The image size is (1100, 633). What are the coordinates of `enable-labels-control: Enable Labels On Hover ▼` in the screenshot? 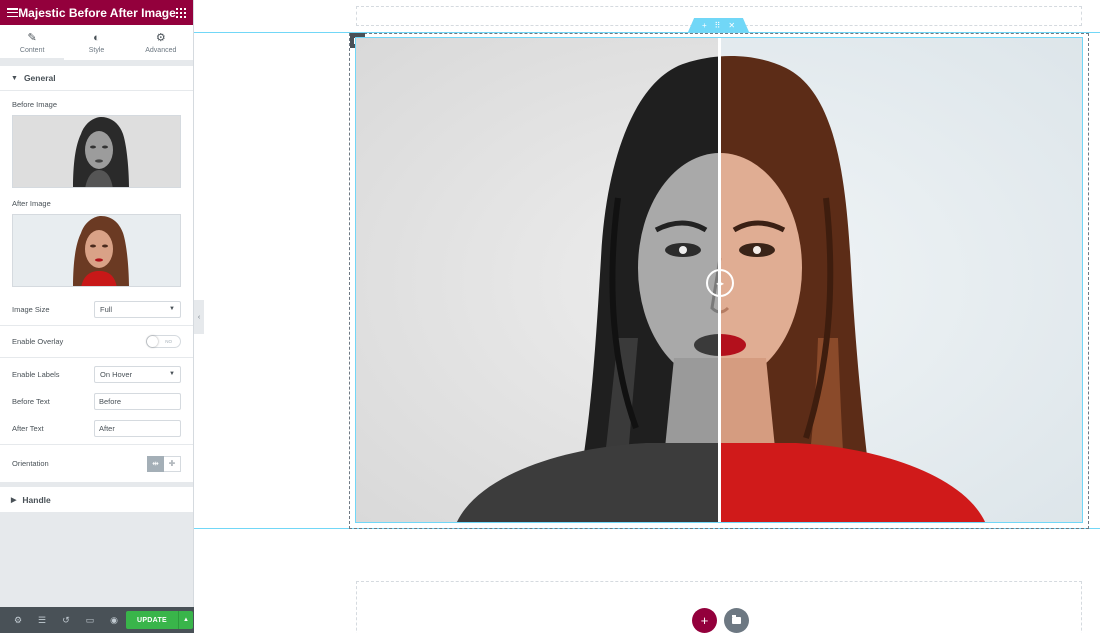 It's located at (96, 374).